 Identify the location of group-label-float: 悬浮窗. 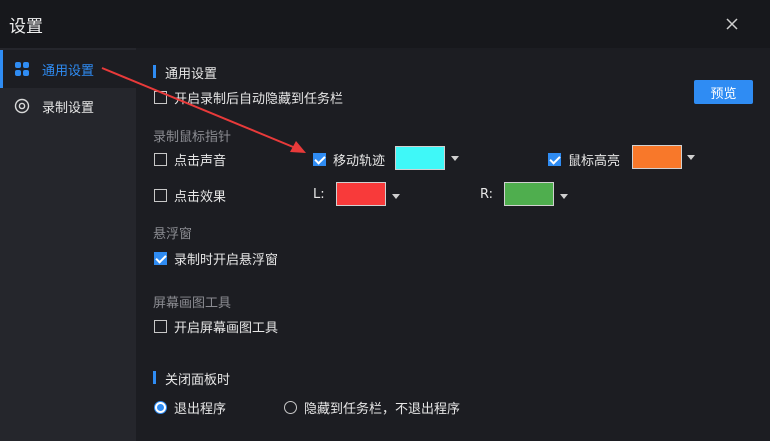
(173, 234).